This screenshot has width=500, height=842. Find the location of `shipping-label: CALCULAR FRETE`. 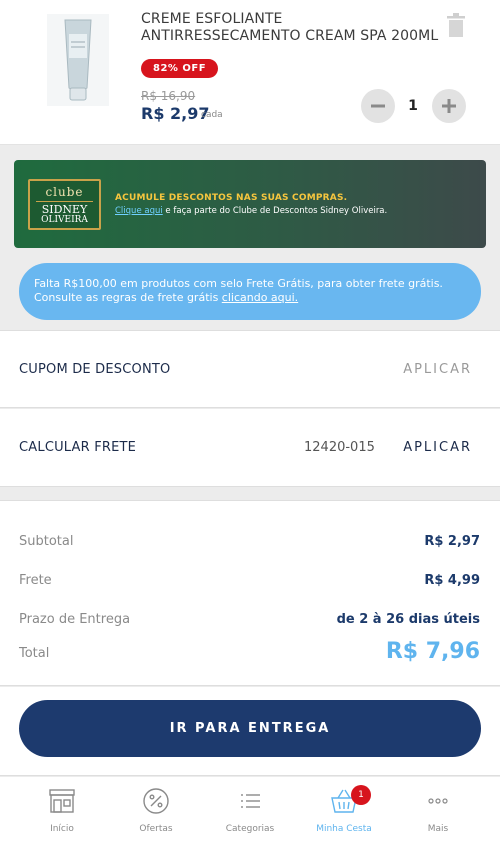

shipping-label: CALCULAR FRETE is located at coordinates (78, 447).